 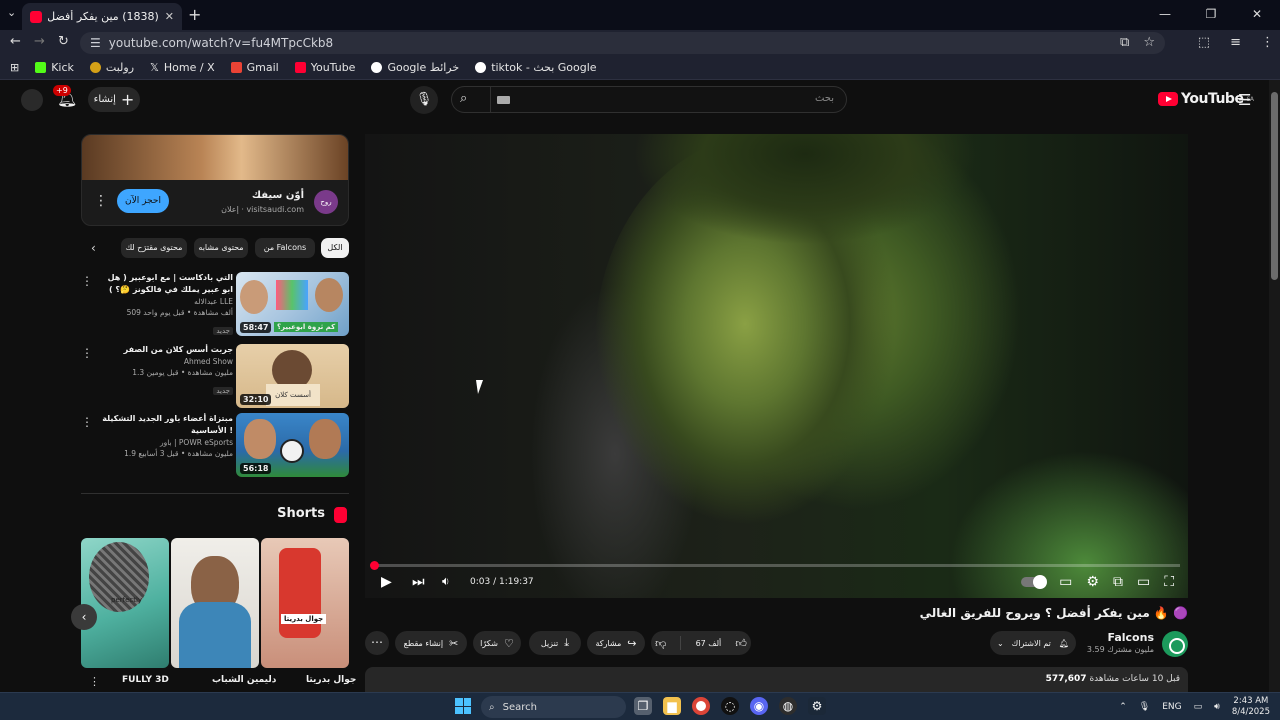 What do you see at coordinates (817, 706) in the screenshot?
I see `steam-icon: ⚙` at bounding box center [817, 706].